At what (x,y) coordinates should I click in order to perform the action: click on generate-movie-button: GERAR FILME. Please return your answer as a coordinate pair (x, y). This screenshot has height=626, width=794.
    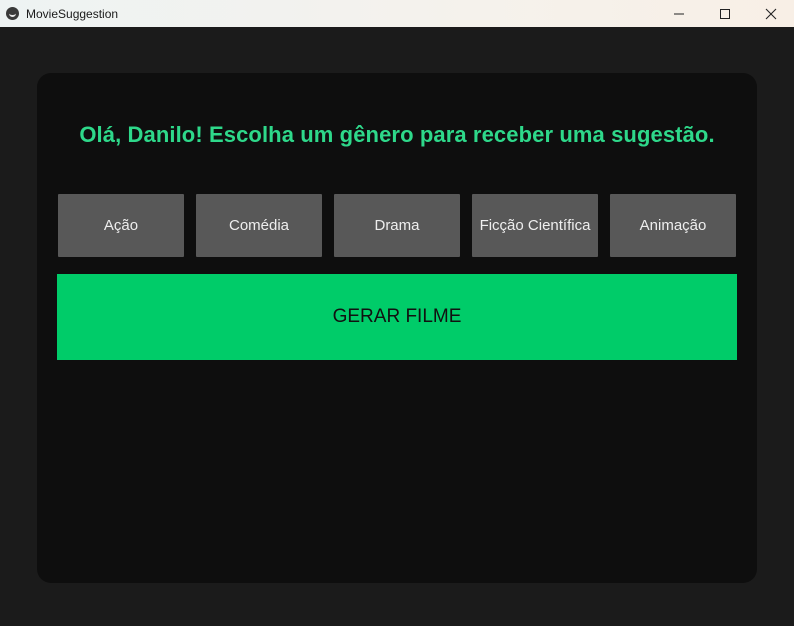
    Looking at the image, I should click on (397, 317).